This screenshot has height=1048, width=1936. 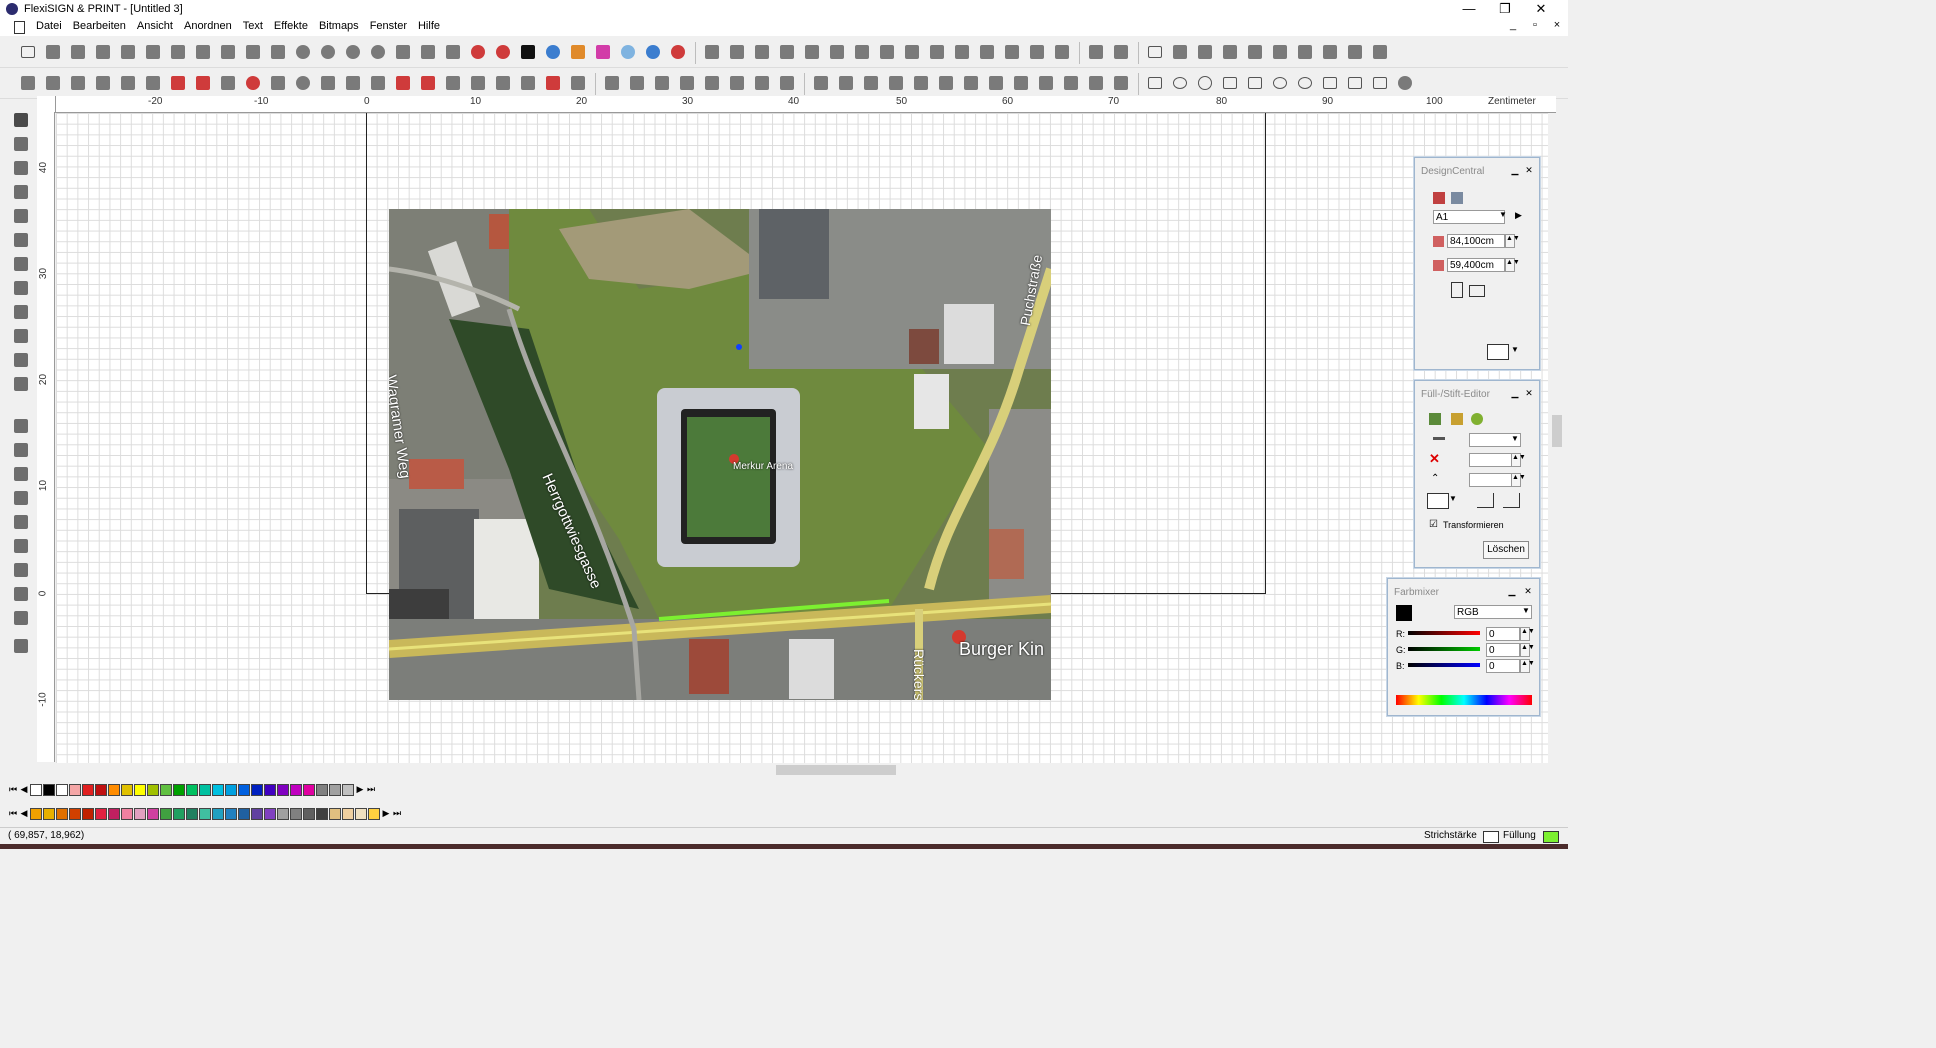 I want to click on stroke-pen-icon, so click(x=1457, y=419).